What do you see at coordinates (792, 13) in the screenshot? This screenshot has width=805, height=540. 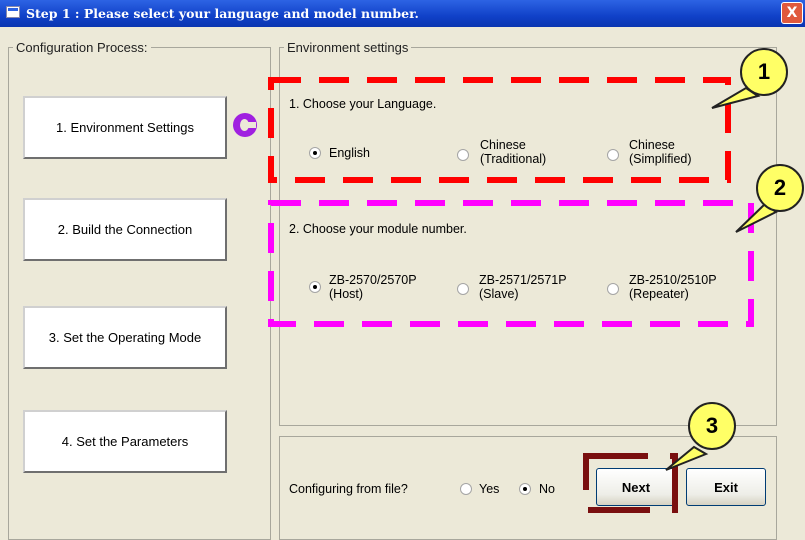 I see `close-button: X` at bounding box center [792, 13].